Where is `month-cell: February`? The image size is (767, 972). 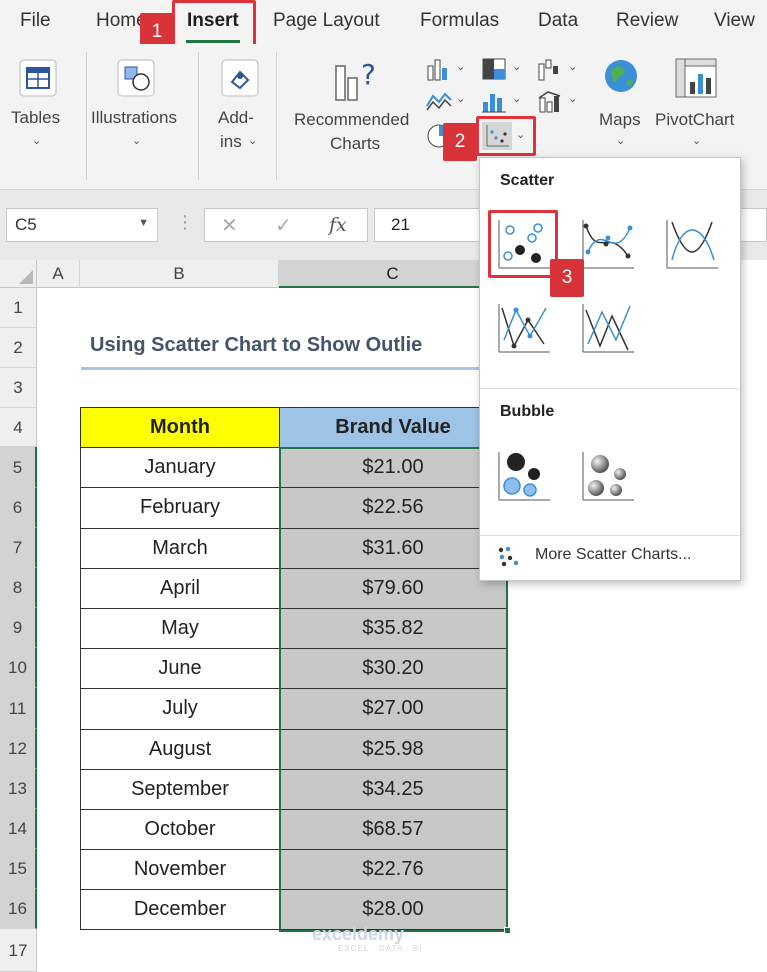 month-cell: February is located at coordinates (180, 508).